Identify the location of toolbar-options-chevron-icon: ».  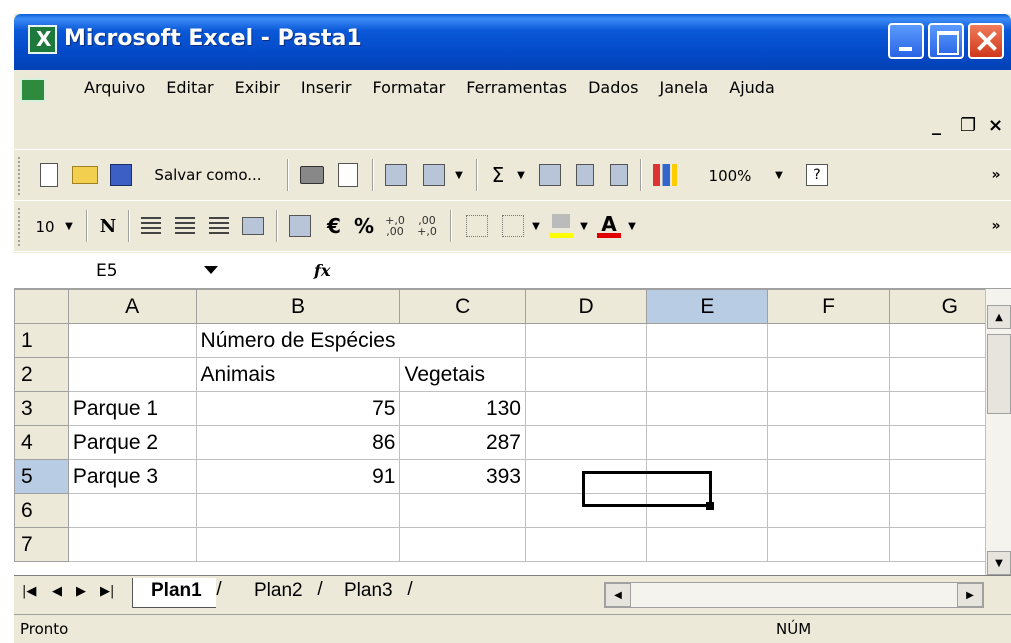
(996, 226).